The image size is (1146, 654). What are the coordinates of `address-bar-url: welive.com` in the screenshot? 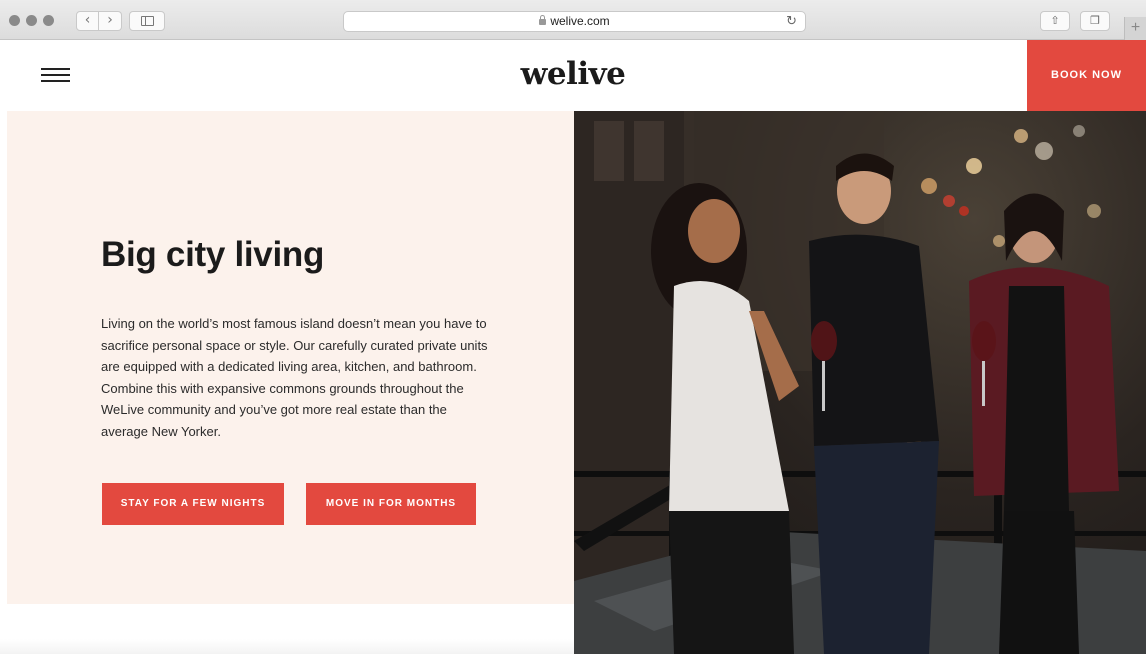 It's located at (580, 21).